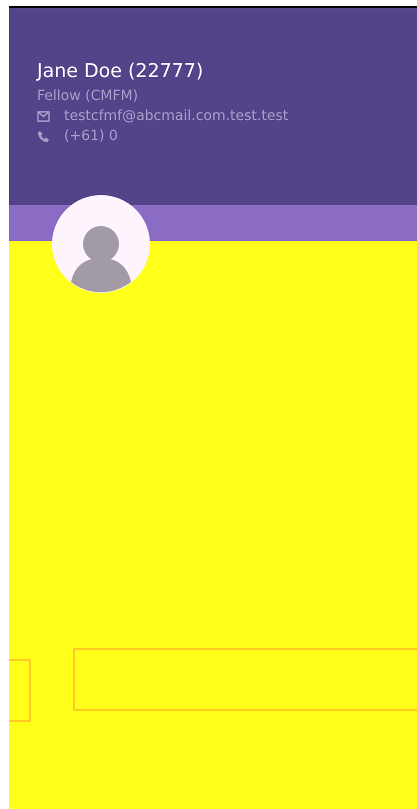 The width and height of the screenshot is (417, 809). I want to click on phone-icon, so click(43, 136).